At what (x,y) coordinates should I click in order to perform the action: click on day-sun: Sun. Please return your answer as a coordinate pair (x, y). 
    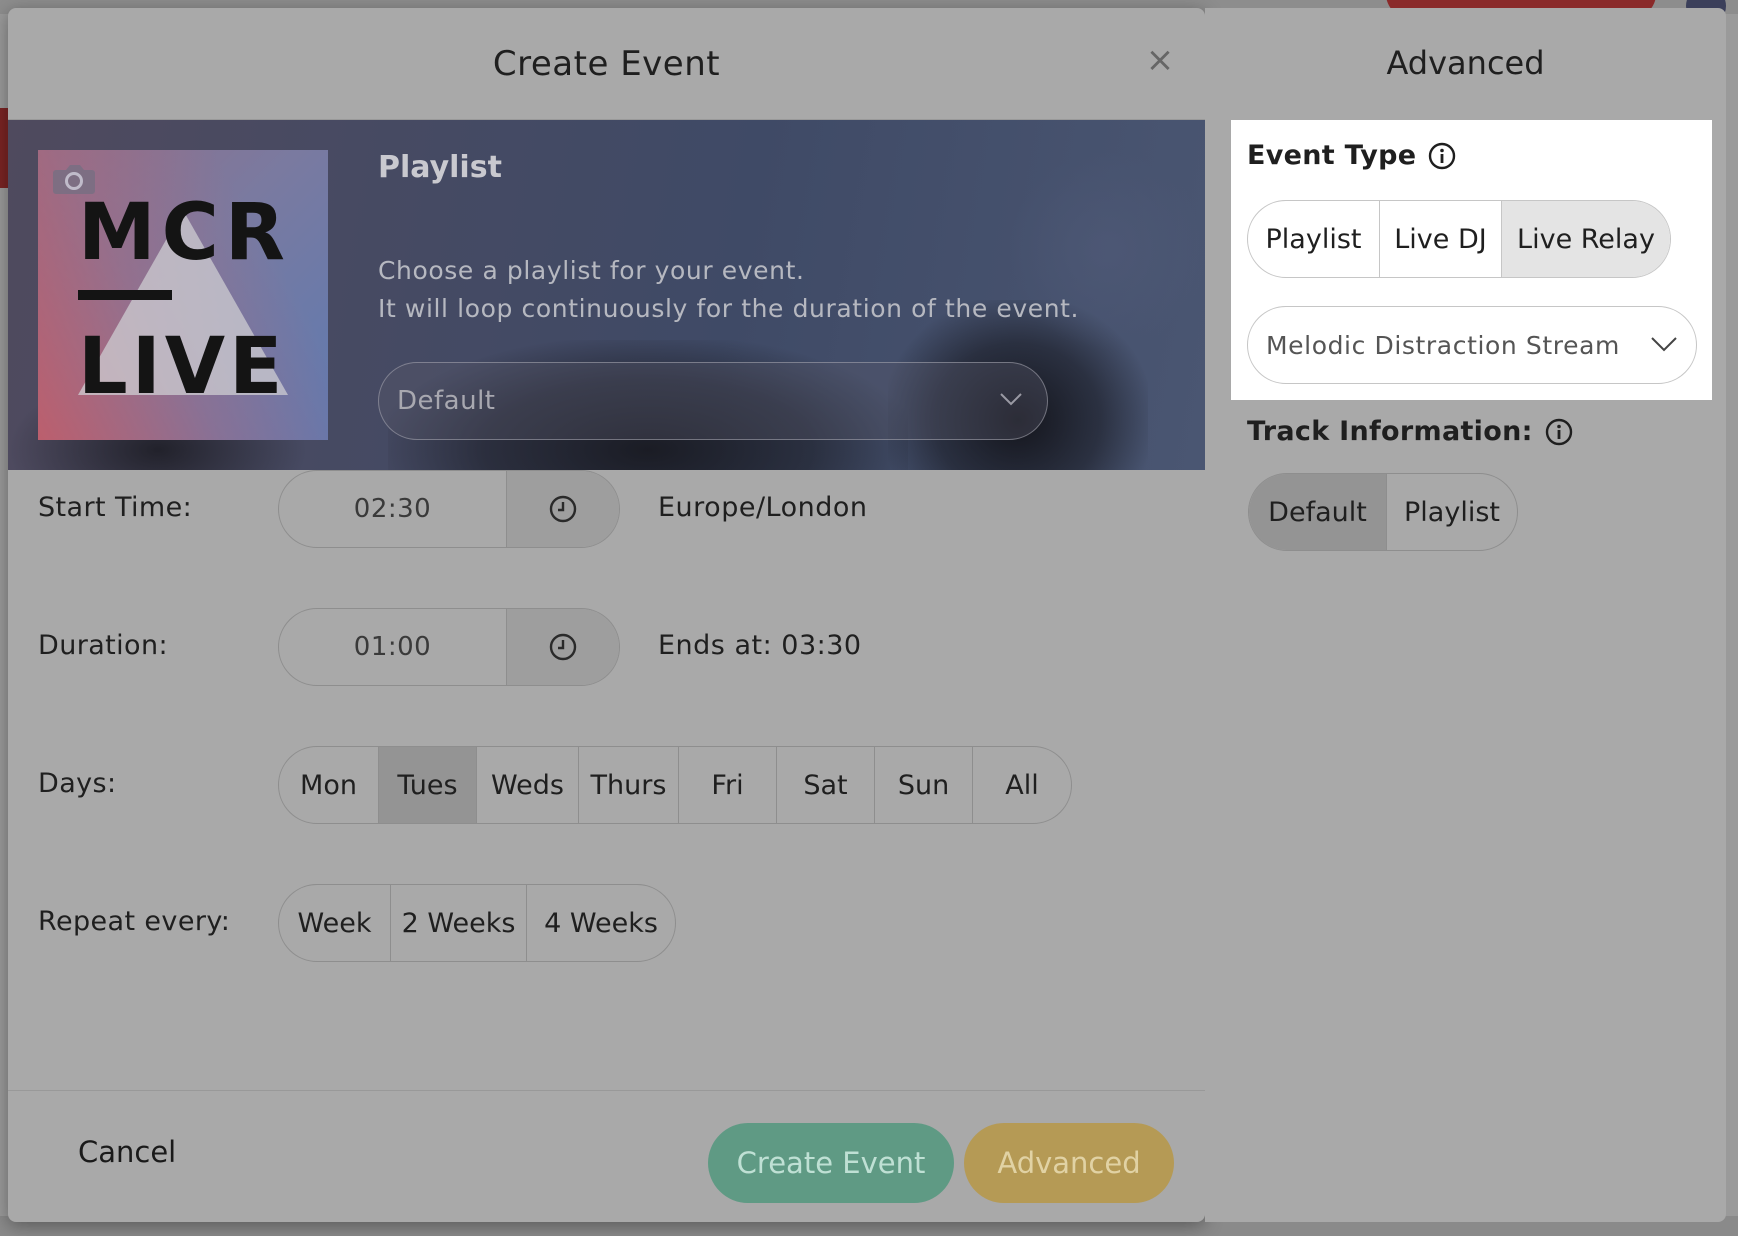
    Looking at the image, I should click on (924, 785).